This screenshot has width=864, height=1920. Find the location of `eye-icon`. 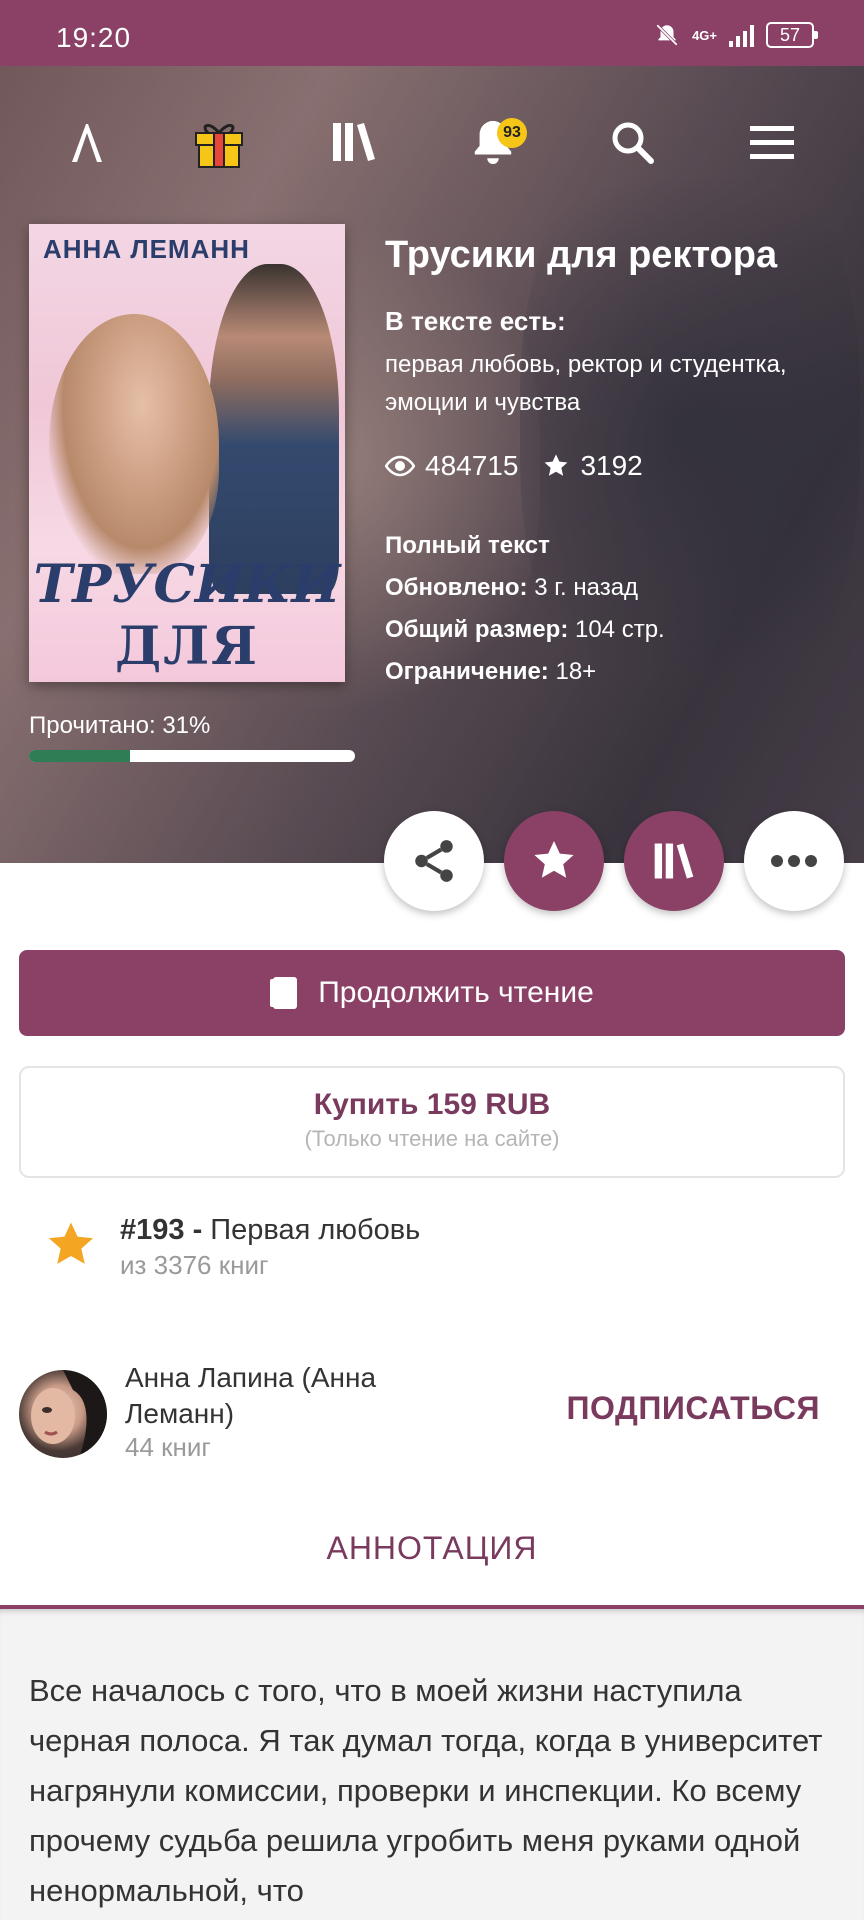

eye-icon is located at coordinates (400, 466).